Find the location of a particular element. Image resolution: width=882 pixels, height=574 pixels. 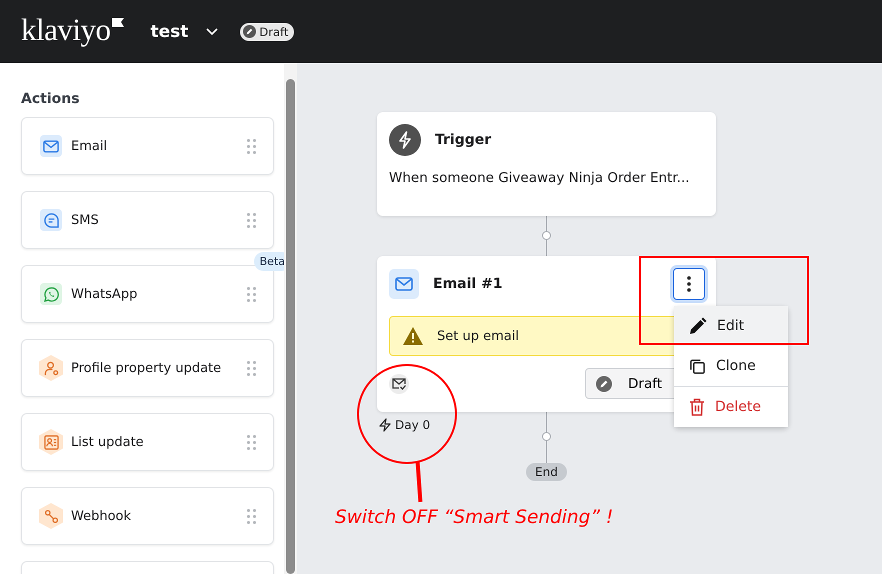

sidebar-heading: Actions is located at coordinates (51, 99).